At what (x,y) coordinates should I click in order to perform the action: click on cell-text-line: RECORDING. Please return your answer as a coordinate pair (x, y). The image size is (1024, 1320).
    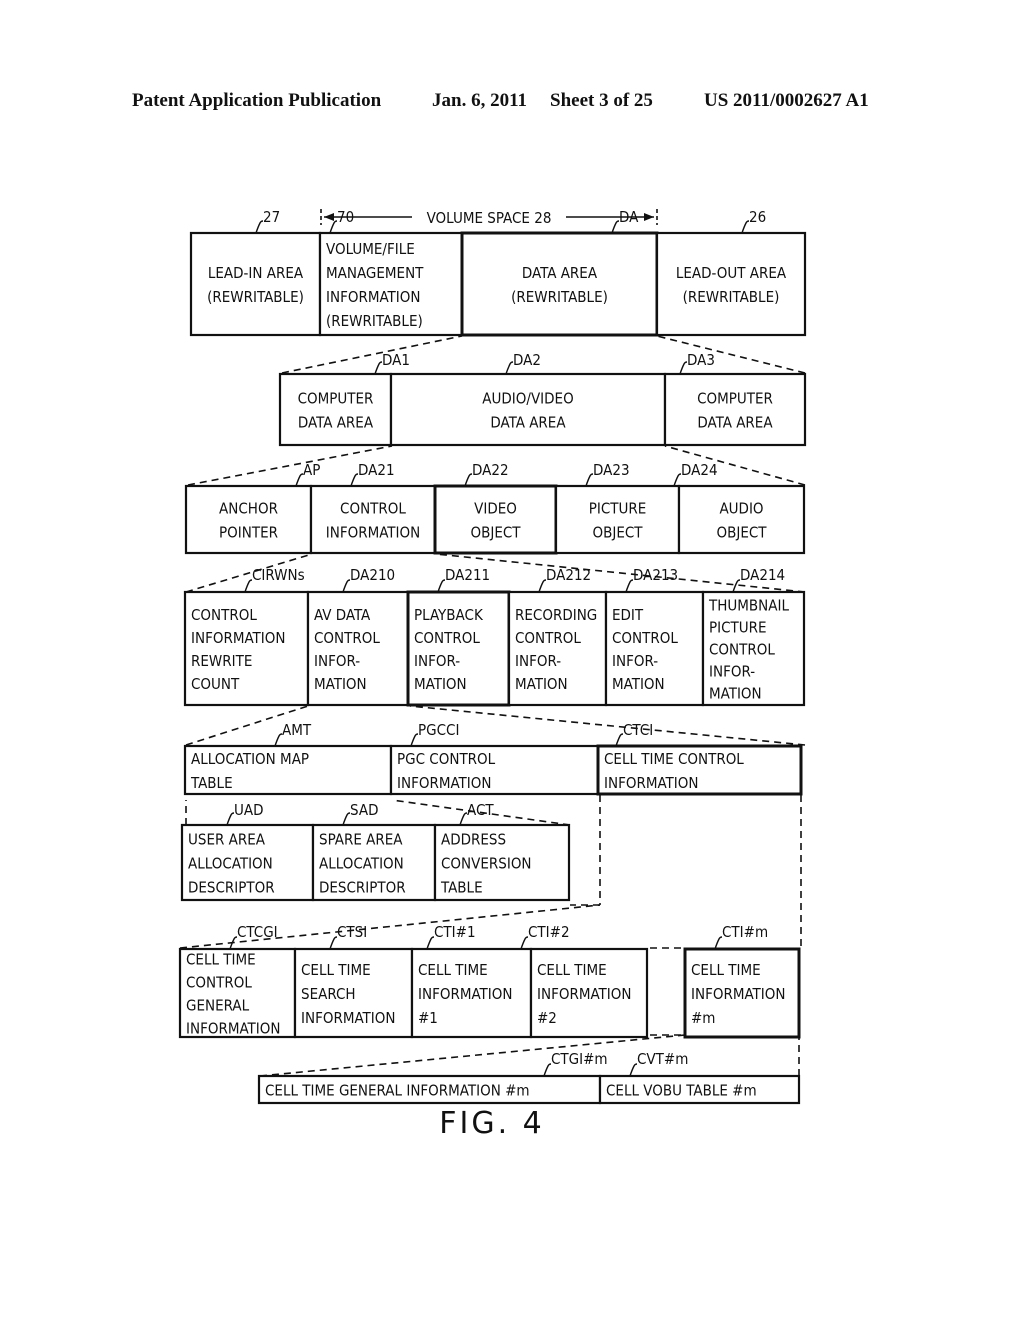
    Looking at the image, I should click on (556, 615).